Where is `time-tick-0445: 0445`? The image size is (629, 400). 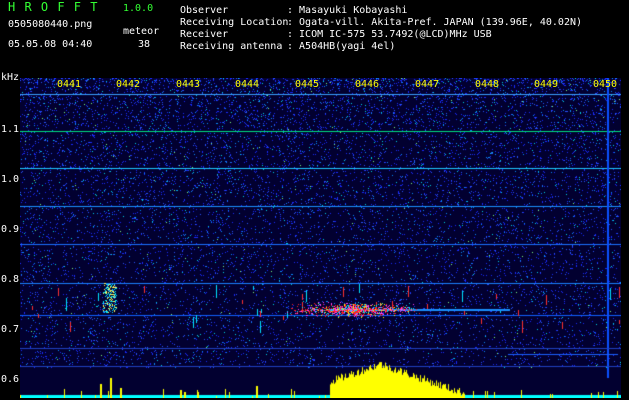 time-tick-0445: 0445 is located at coordinates (307, 84).